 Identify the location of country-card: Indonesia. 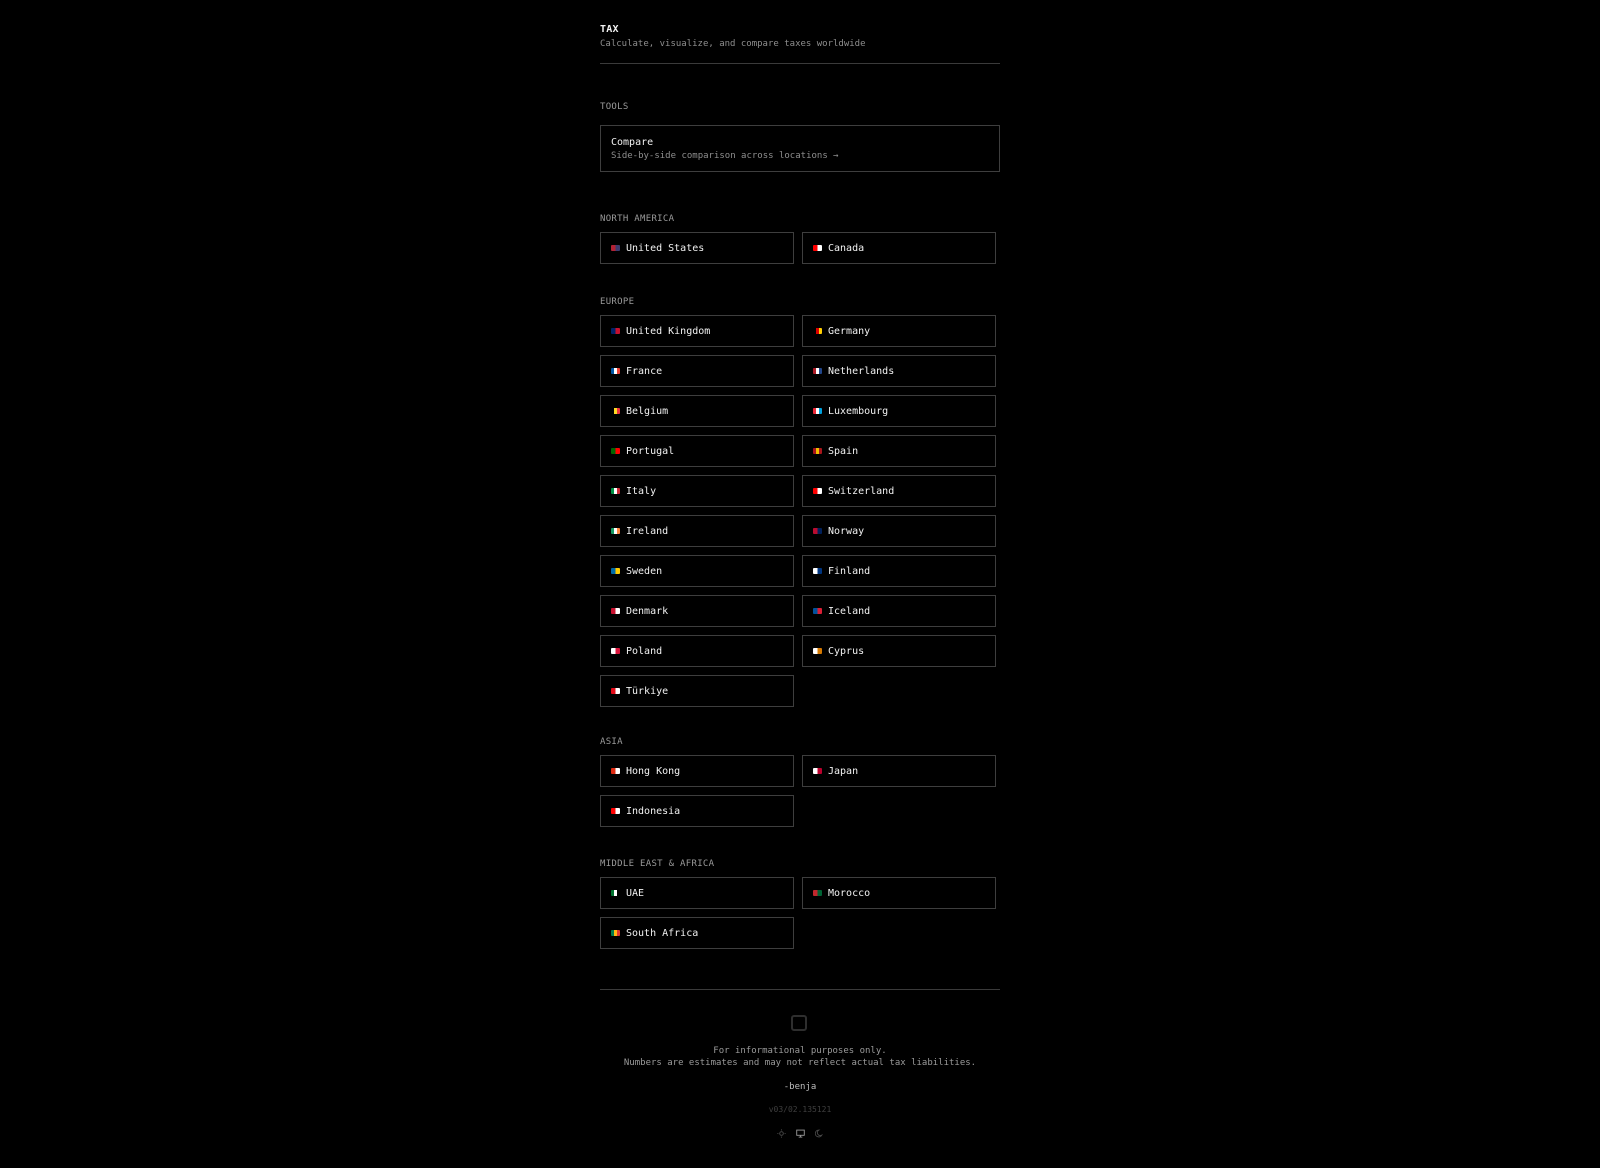
(697, 811).